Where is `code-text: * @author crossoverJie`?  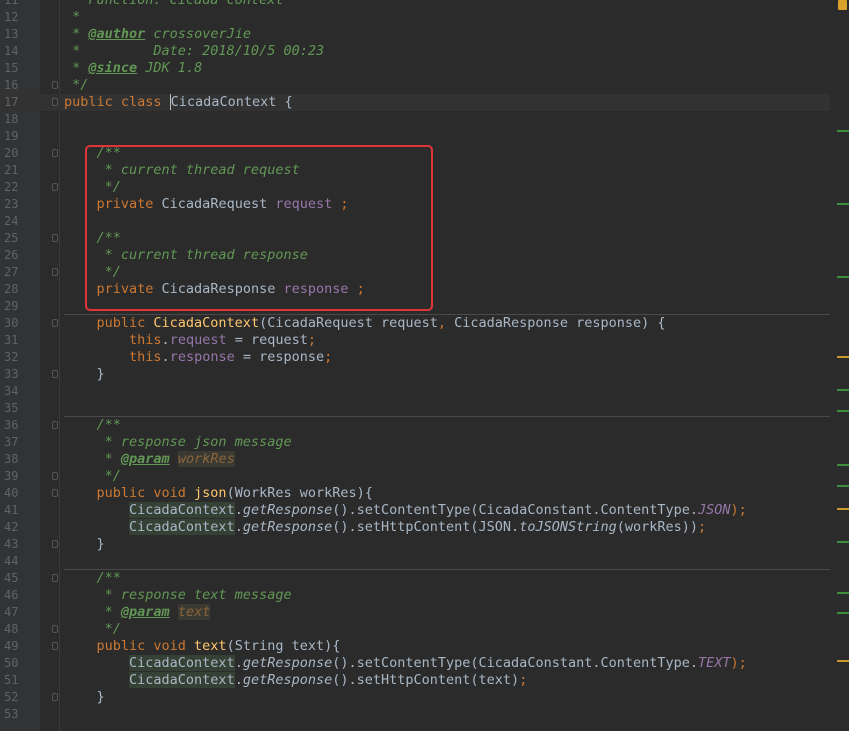 code-text: * @author crossoverJie is located at coordinates (157, 34).